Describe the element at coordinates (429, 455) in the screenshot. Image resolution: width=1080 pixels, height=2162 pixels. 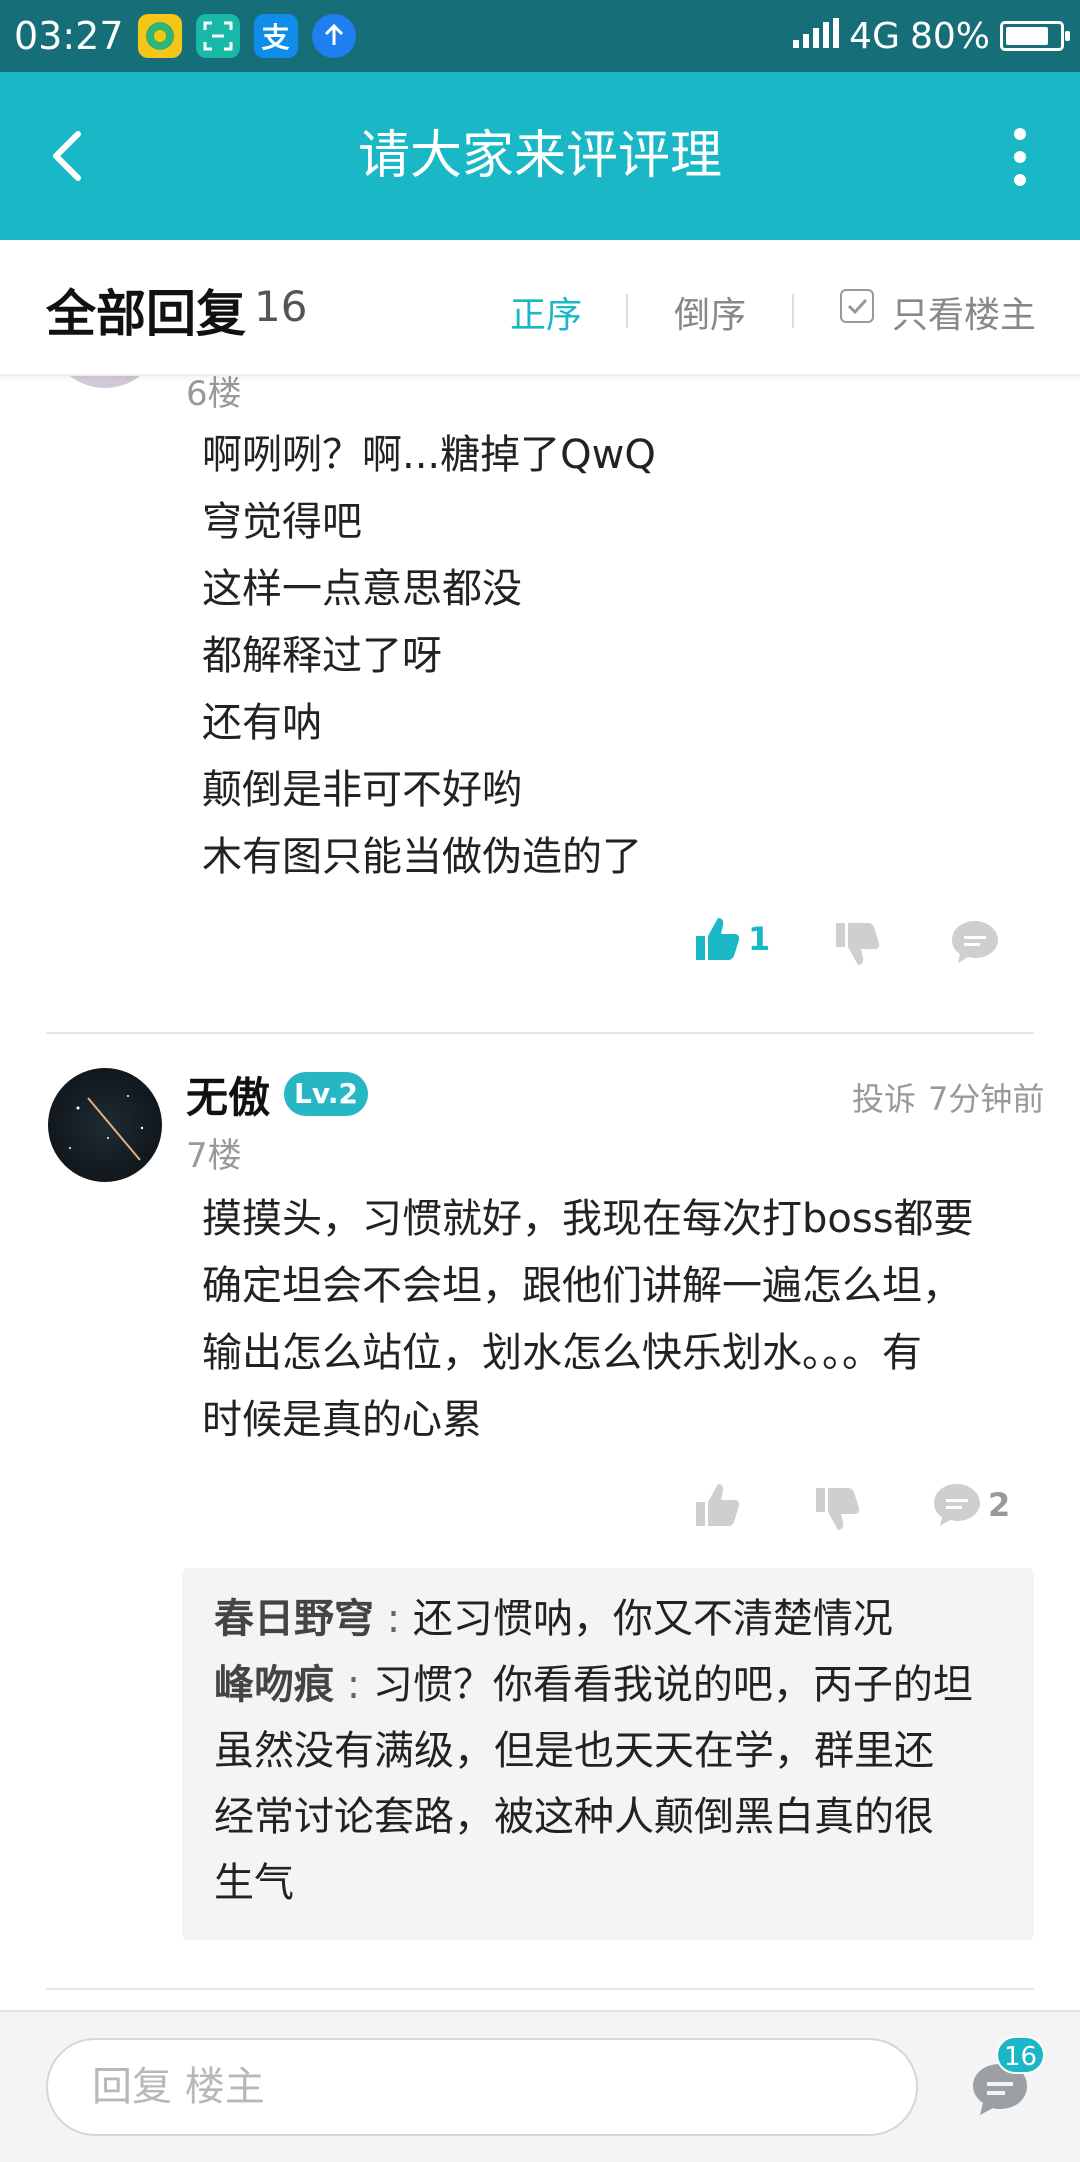
I see `post-line: 啊咧咧？啊...糖掉了QwQ` at that location.